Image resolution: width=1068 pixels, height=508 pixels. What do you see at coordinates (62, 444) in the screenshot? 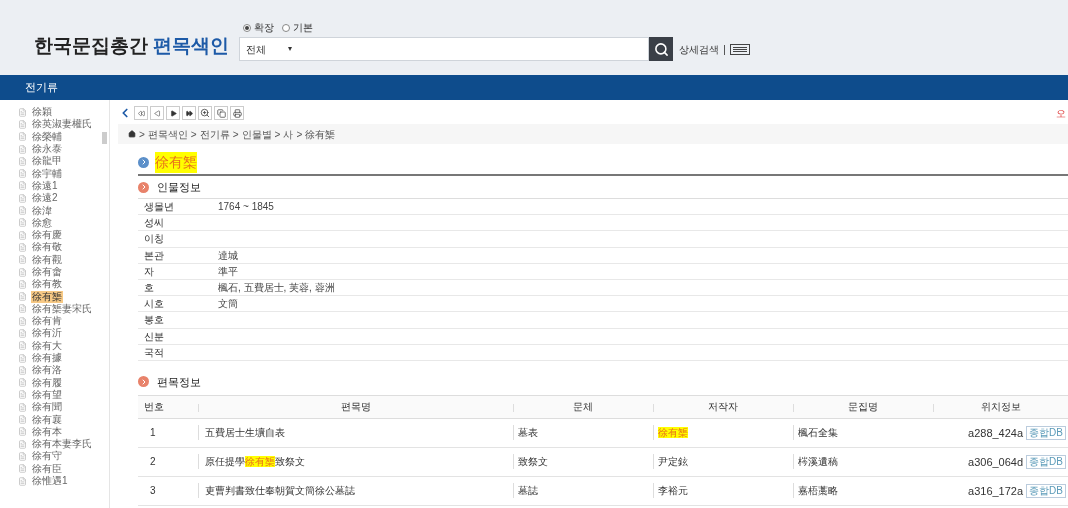
I see `sidebar-item: 徐有本妻李氏` at bounding box center [62, 444].